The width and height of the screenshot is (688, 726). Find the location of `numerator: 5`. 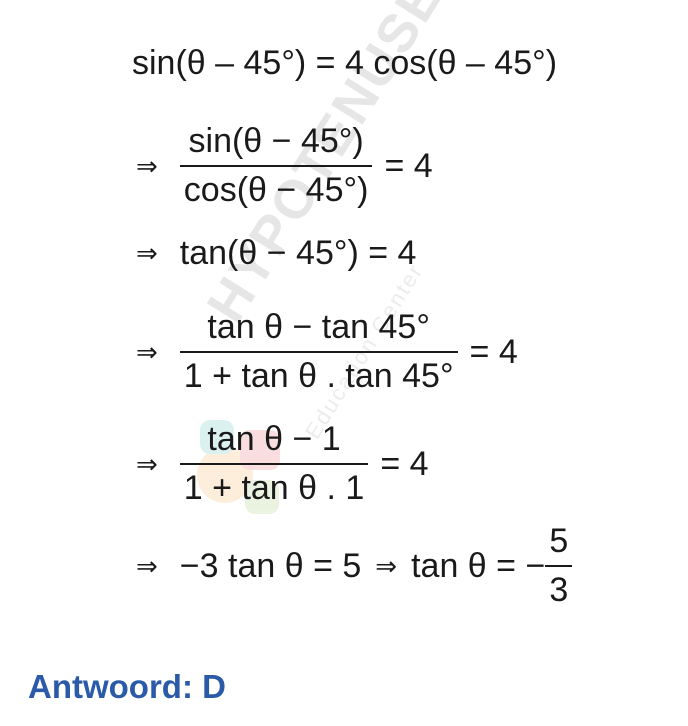

numerator: 5 is located at coordinates (559, 541).